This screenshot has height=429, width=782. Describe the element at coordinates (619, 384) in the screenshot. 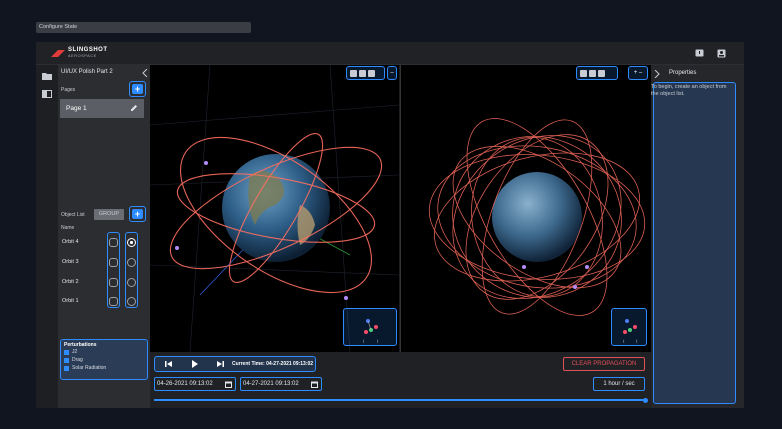

I see `playback-rate-select: 1 hour / sec` at that location.